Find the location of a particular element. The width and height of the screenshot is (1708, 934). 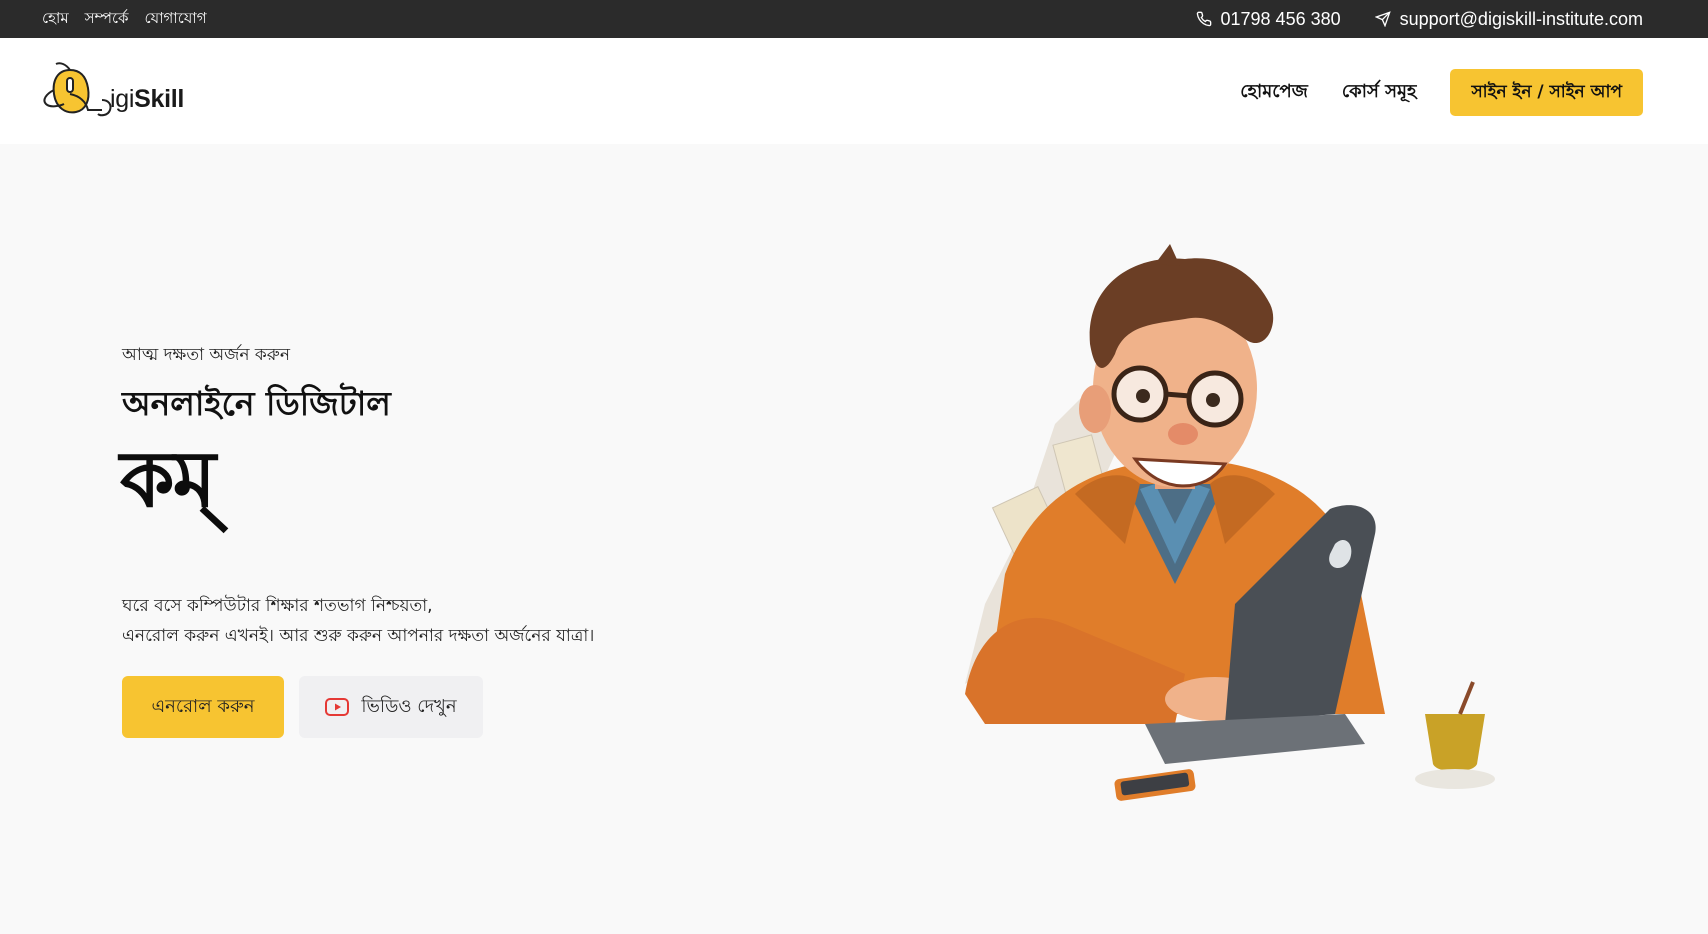

top-link-home: হোম is located at coordinates (55, 19).